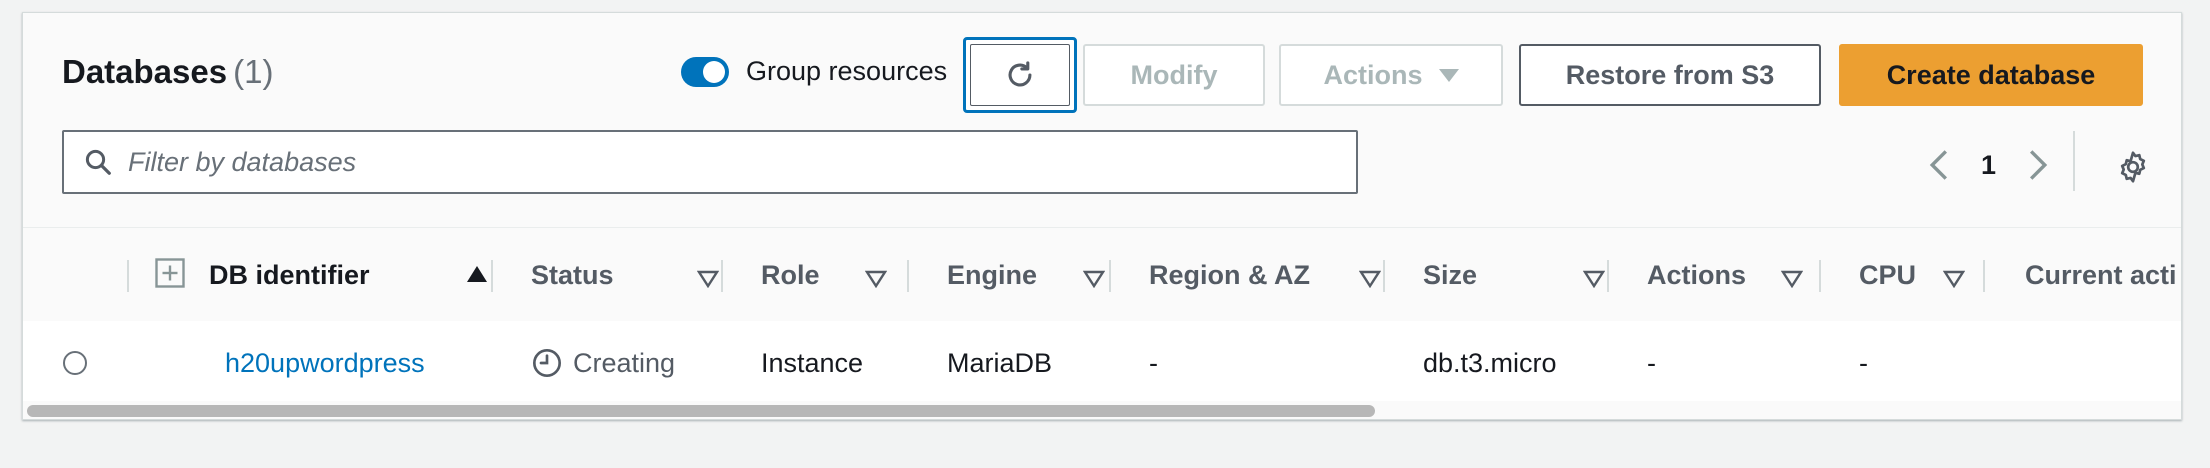 This screenshot has width=2210, height=468. What do you see at coordinates (836, 275) in the screenshot?
I see `column-header-role: Role` at bounding box center [836, 275].